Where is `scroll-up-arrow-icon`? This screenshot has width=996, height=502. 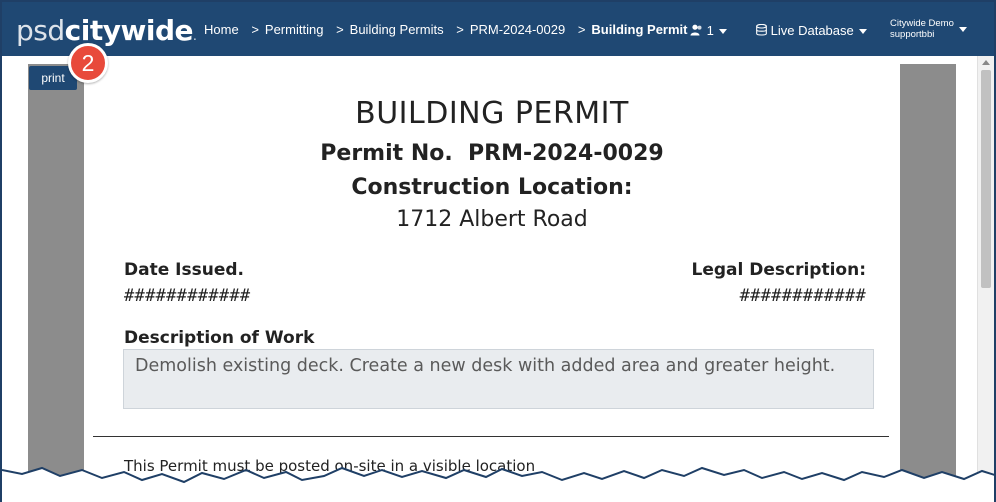
scroll-up-arrow-icon is located at coordinates (986, 62).